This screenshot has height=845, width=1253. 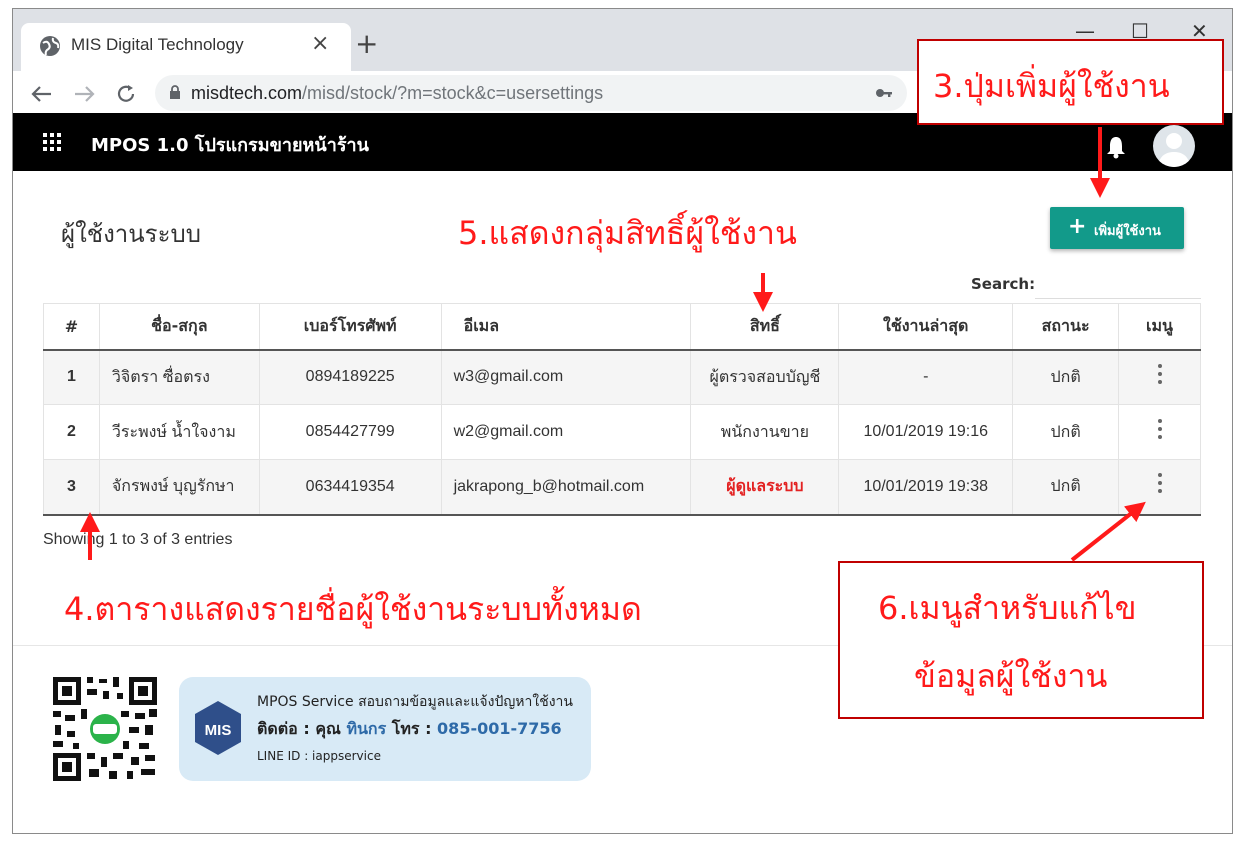 What do you see at coordinates (1021, 640) in the screenshot?
I see `annotation-box-6: 6.เมนูสำหรับแก้ไข ข้อมูลผู้ใช้งาน` at bounding box center [1021, 640].